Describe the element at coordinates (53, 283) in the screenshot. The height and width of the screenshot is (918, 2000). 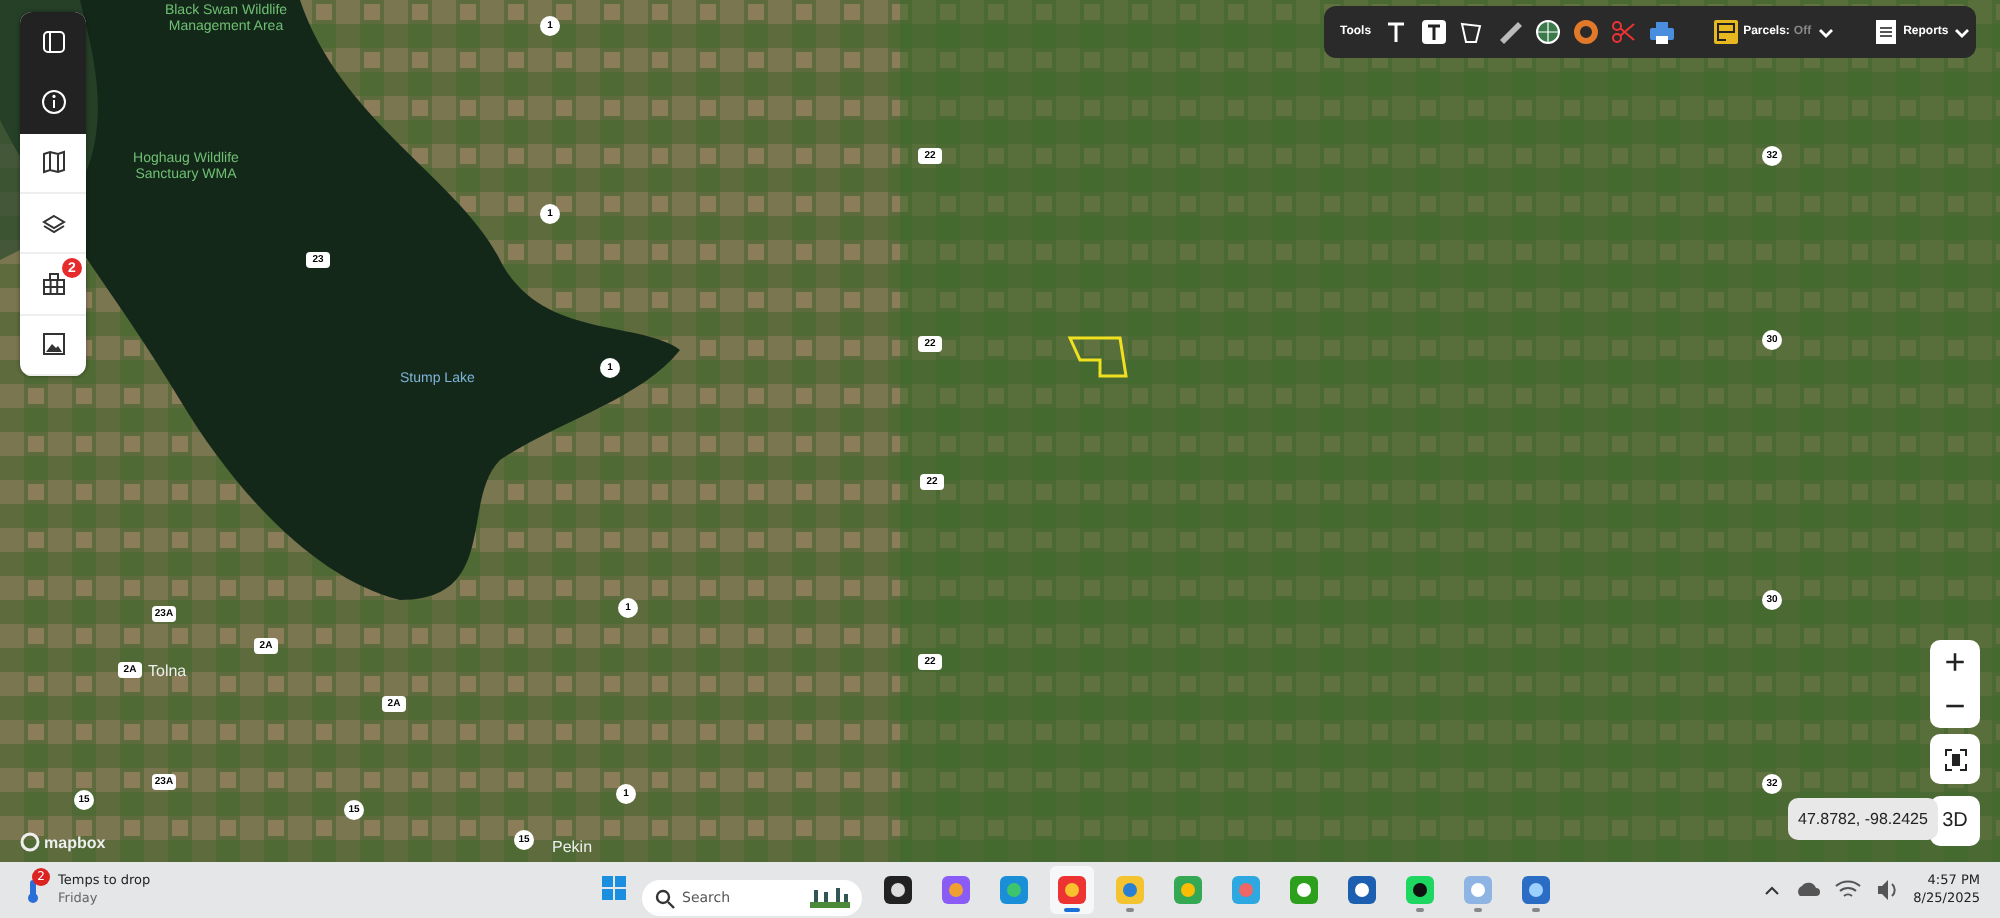
I see `grid-icon` at that location.